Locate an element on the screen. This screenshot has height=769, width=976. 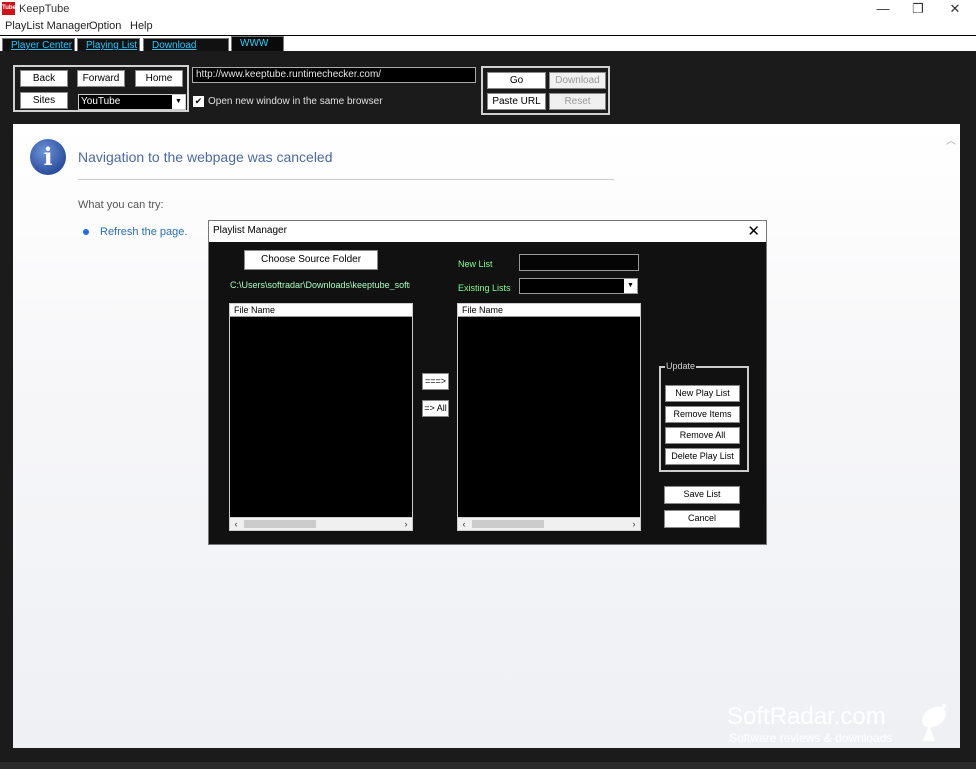
open-new-window-label: Open new window in the same browser is located at coordinates (295, 101).